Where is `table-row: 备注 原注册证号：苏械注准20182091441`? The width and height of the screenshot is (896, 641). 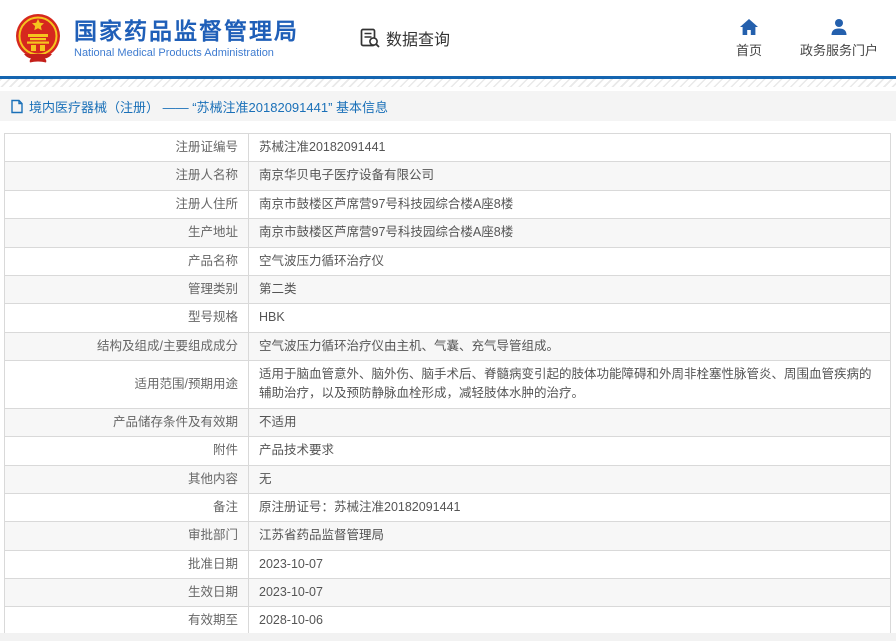
table-row: 备注 原注册证号：苏械注准20182091441 is located at coordinates (447, 507).